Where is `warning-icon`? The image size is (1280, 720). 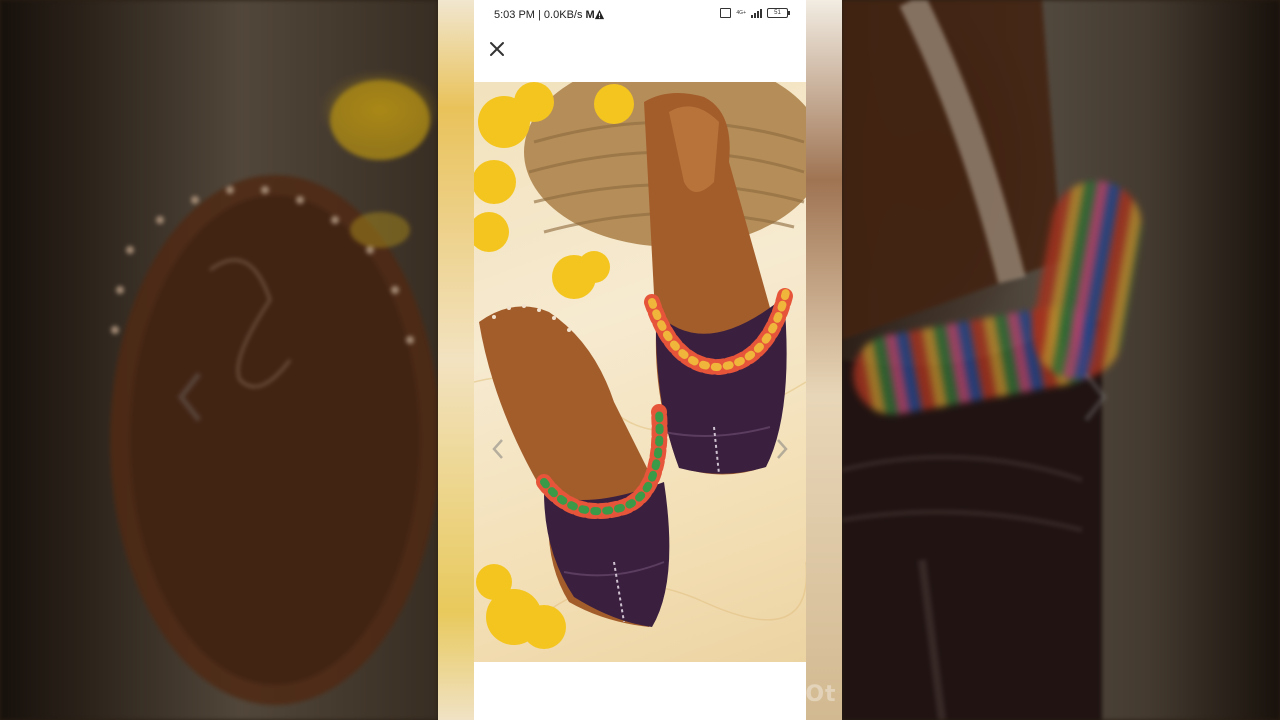
warning-icon is located at coordinates (599, 14).